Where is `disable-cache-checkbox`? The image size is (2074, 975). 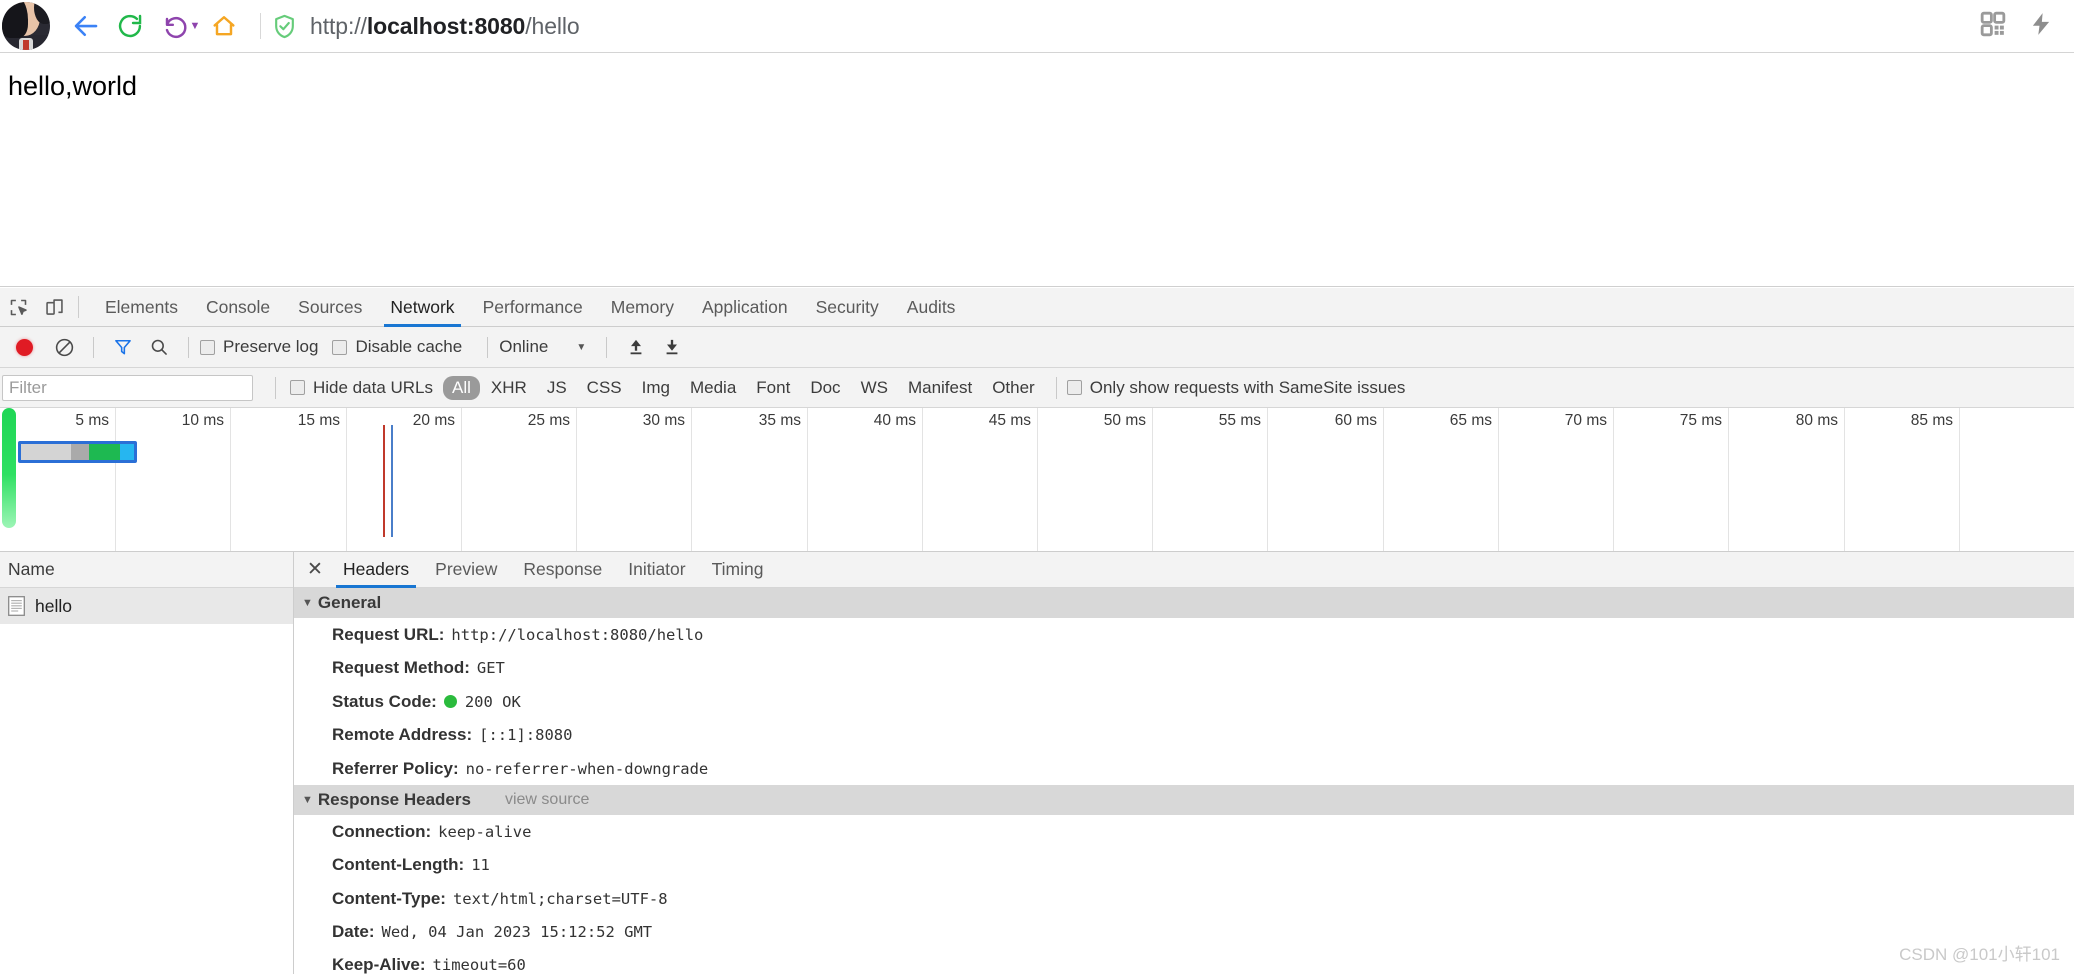 disable-cache-checkbox is located at coordinates (340, 347).